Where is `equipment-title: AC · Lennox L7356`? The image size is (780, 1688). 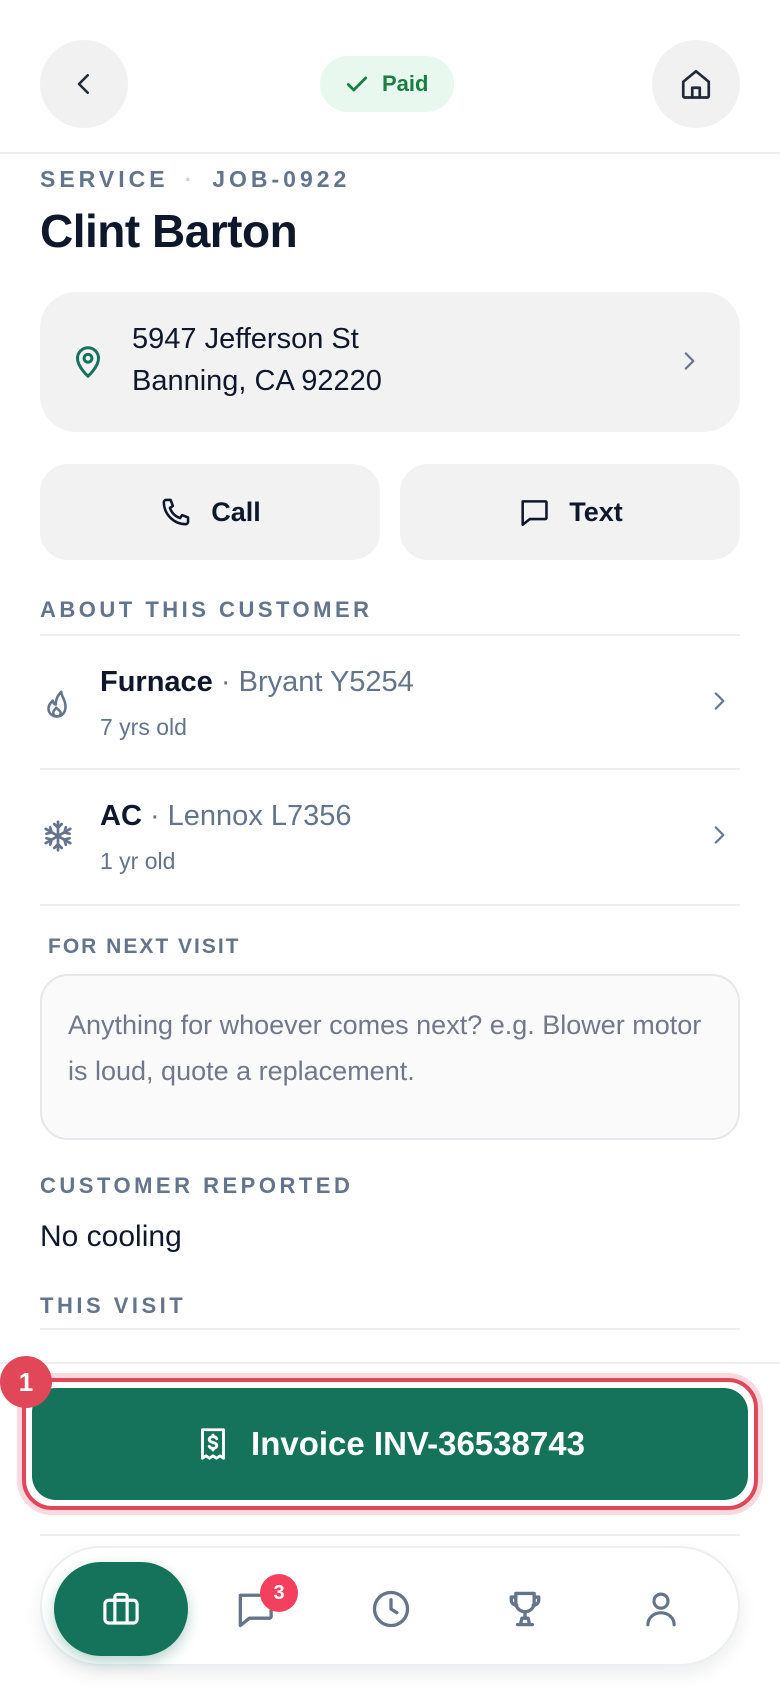
equipment-title: AC · Lennox L7356 is located at coordinates (226, 816).